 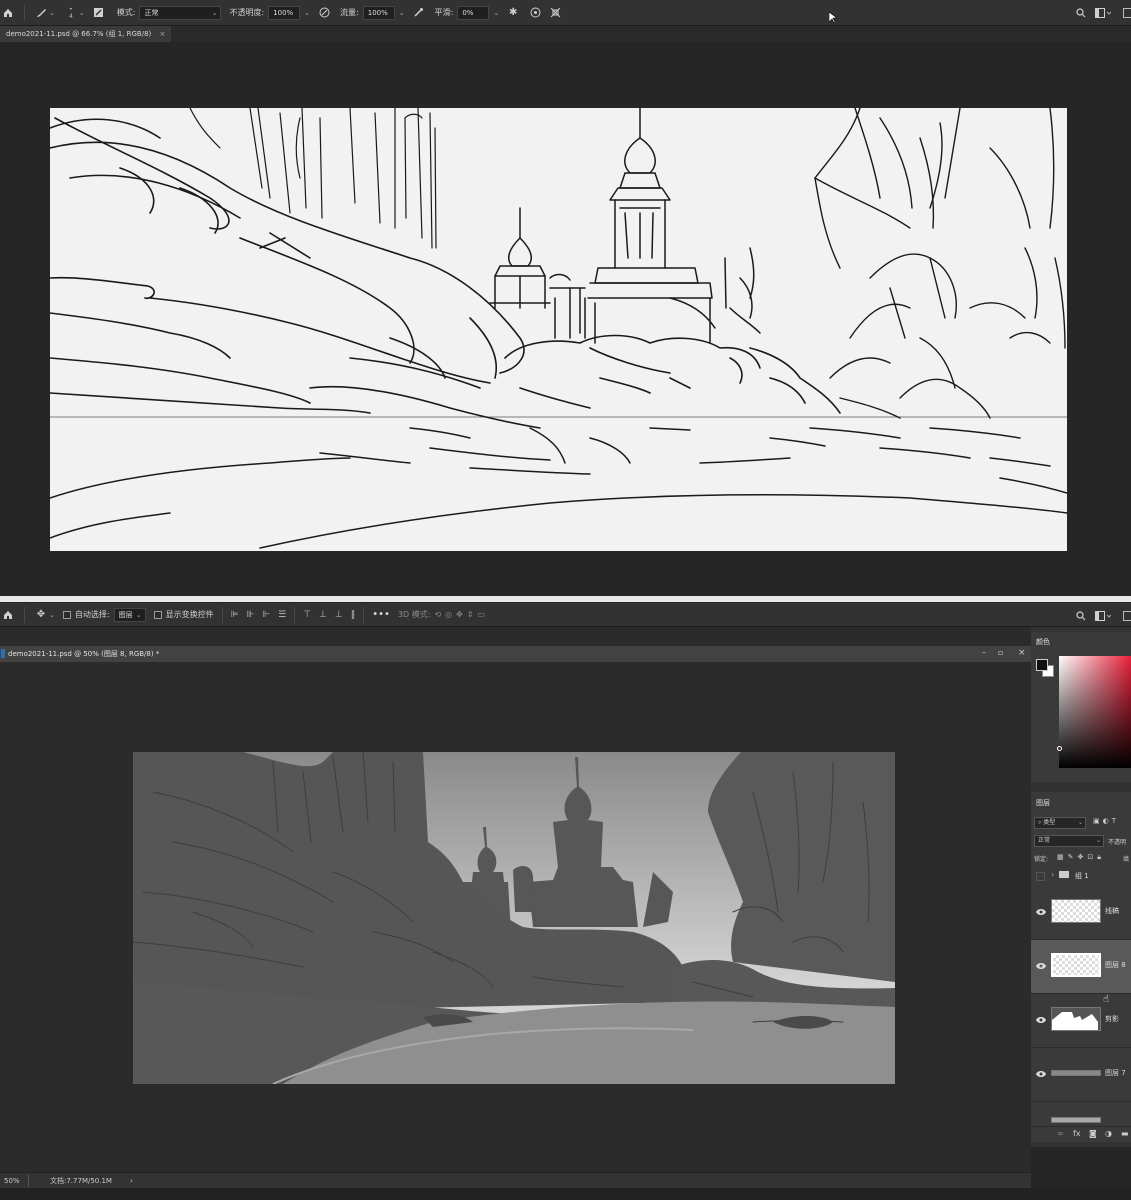 I want to click on distribute-vertical-icon: ‖, so click(x=353, y=615).